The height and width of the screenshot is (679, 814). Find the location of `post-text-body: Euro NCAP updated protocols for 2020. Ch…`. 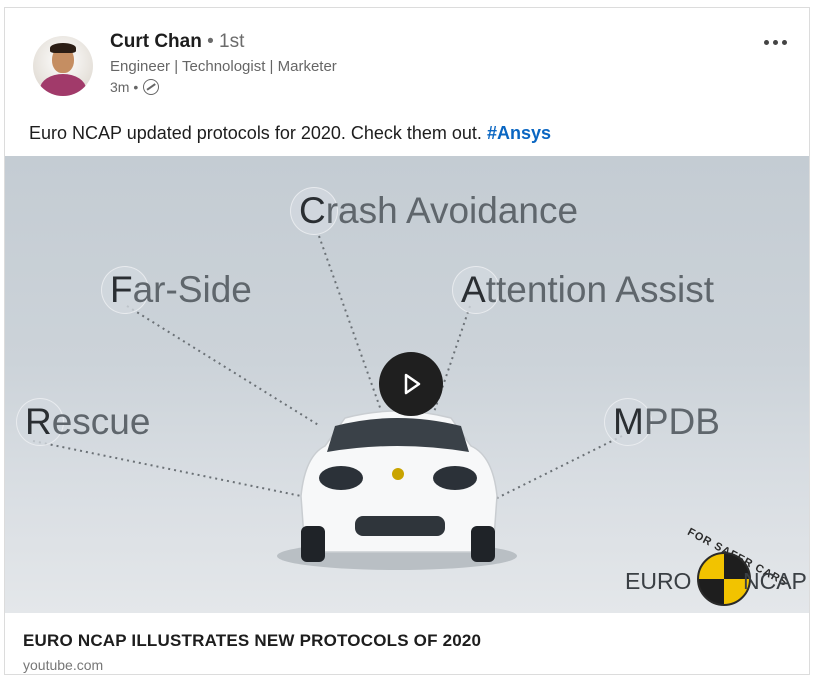

post-text-body: Euro NCAP updated protocols for 2020. Ch… is located at coordinates (258, 133).